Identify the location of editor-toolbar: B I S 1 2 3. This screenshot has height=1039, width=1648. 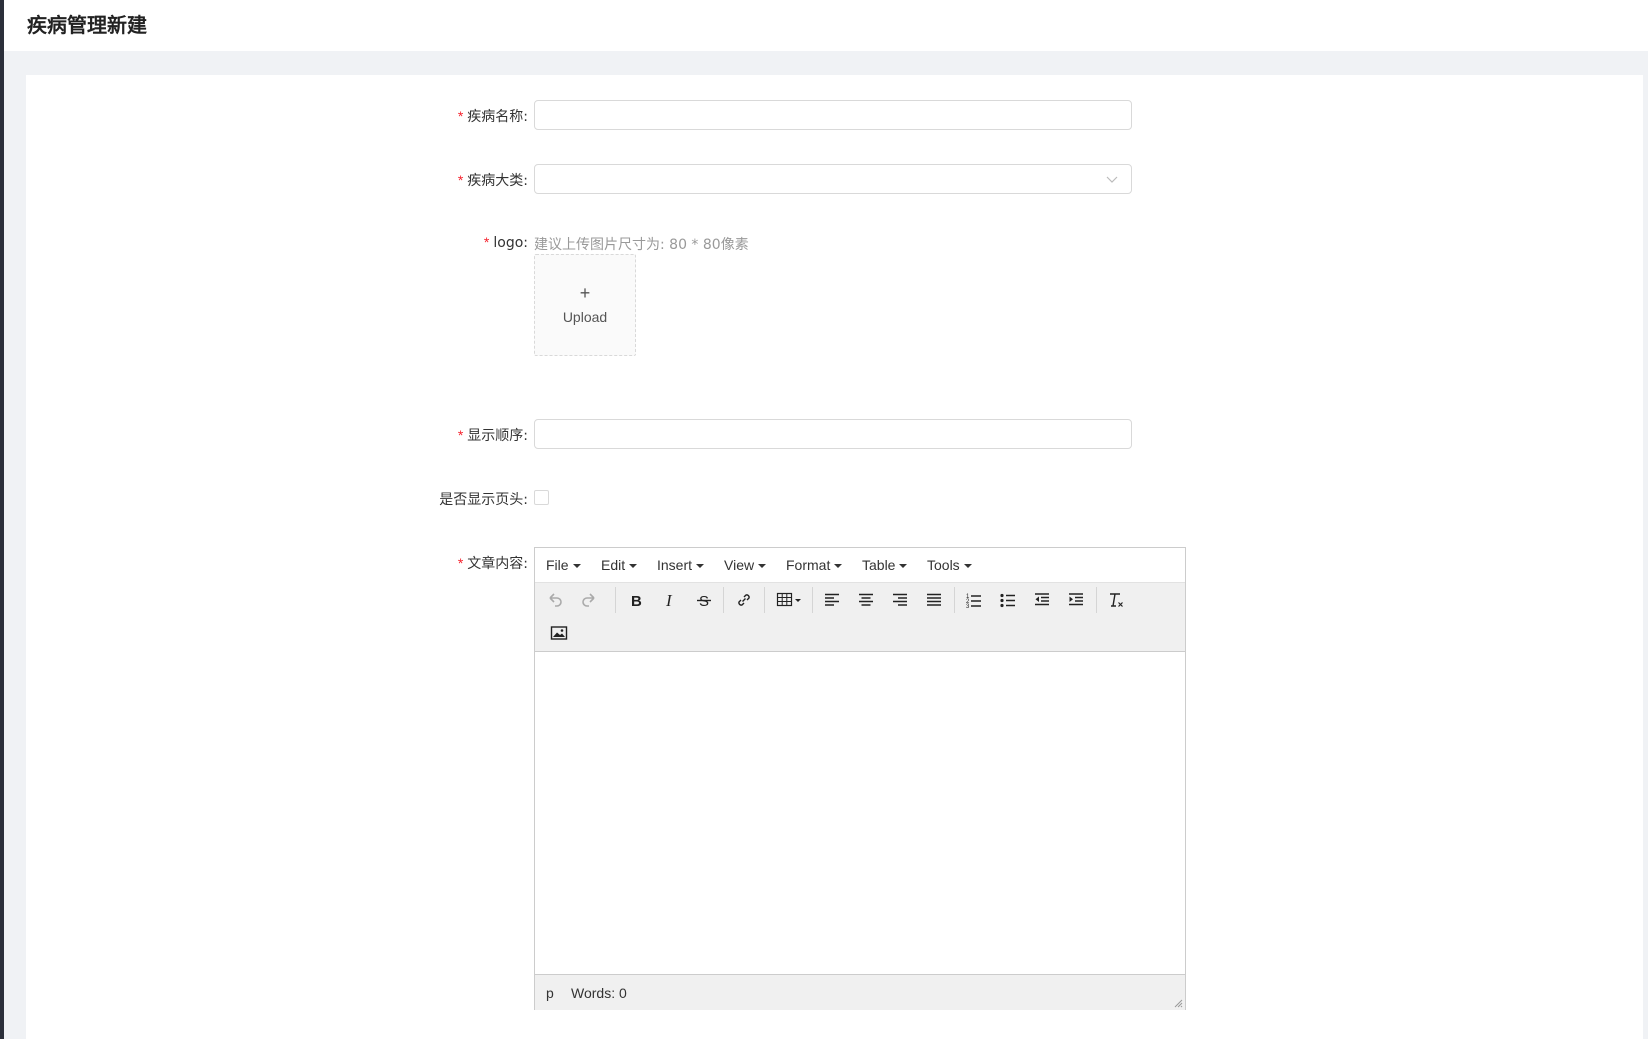
(860, 617).